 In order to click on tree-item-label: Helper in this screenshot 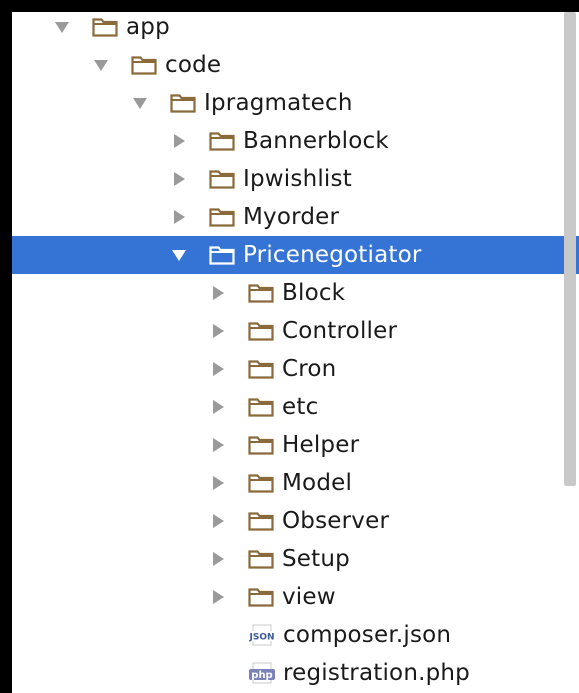, I will do `click(321, 445)`.